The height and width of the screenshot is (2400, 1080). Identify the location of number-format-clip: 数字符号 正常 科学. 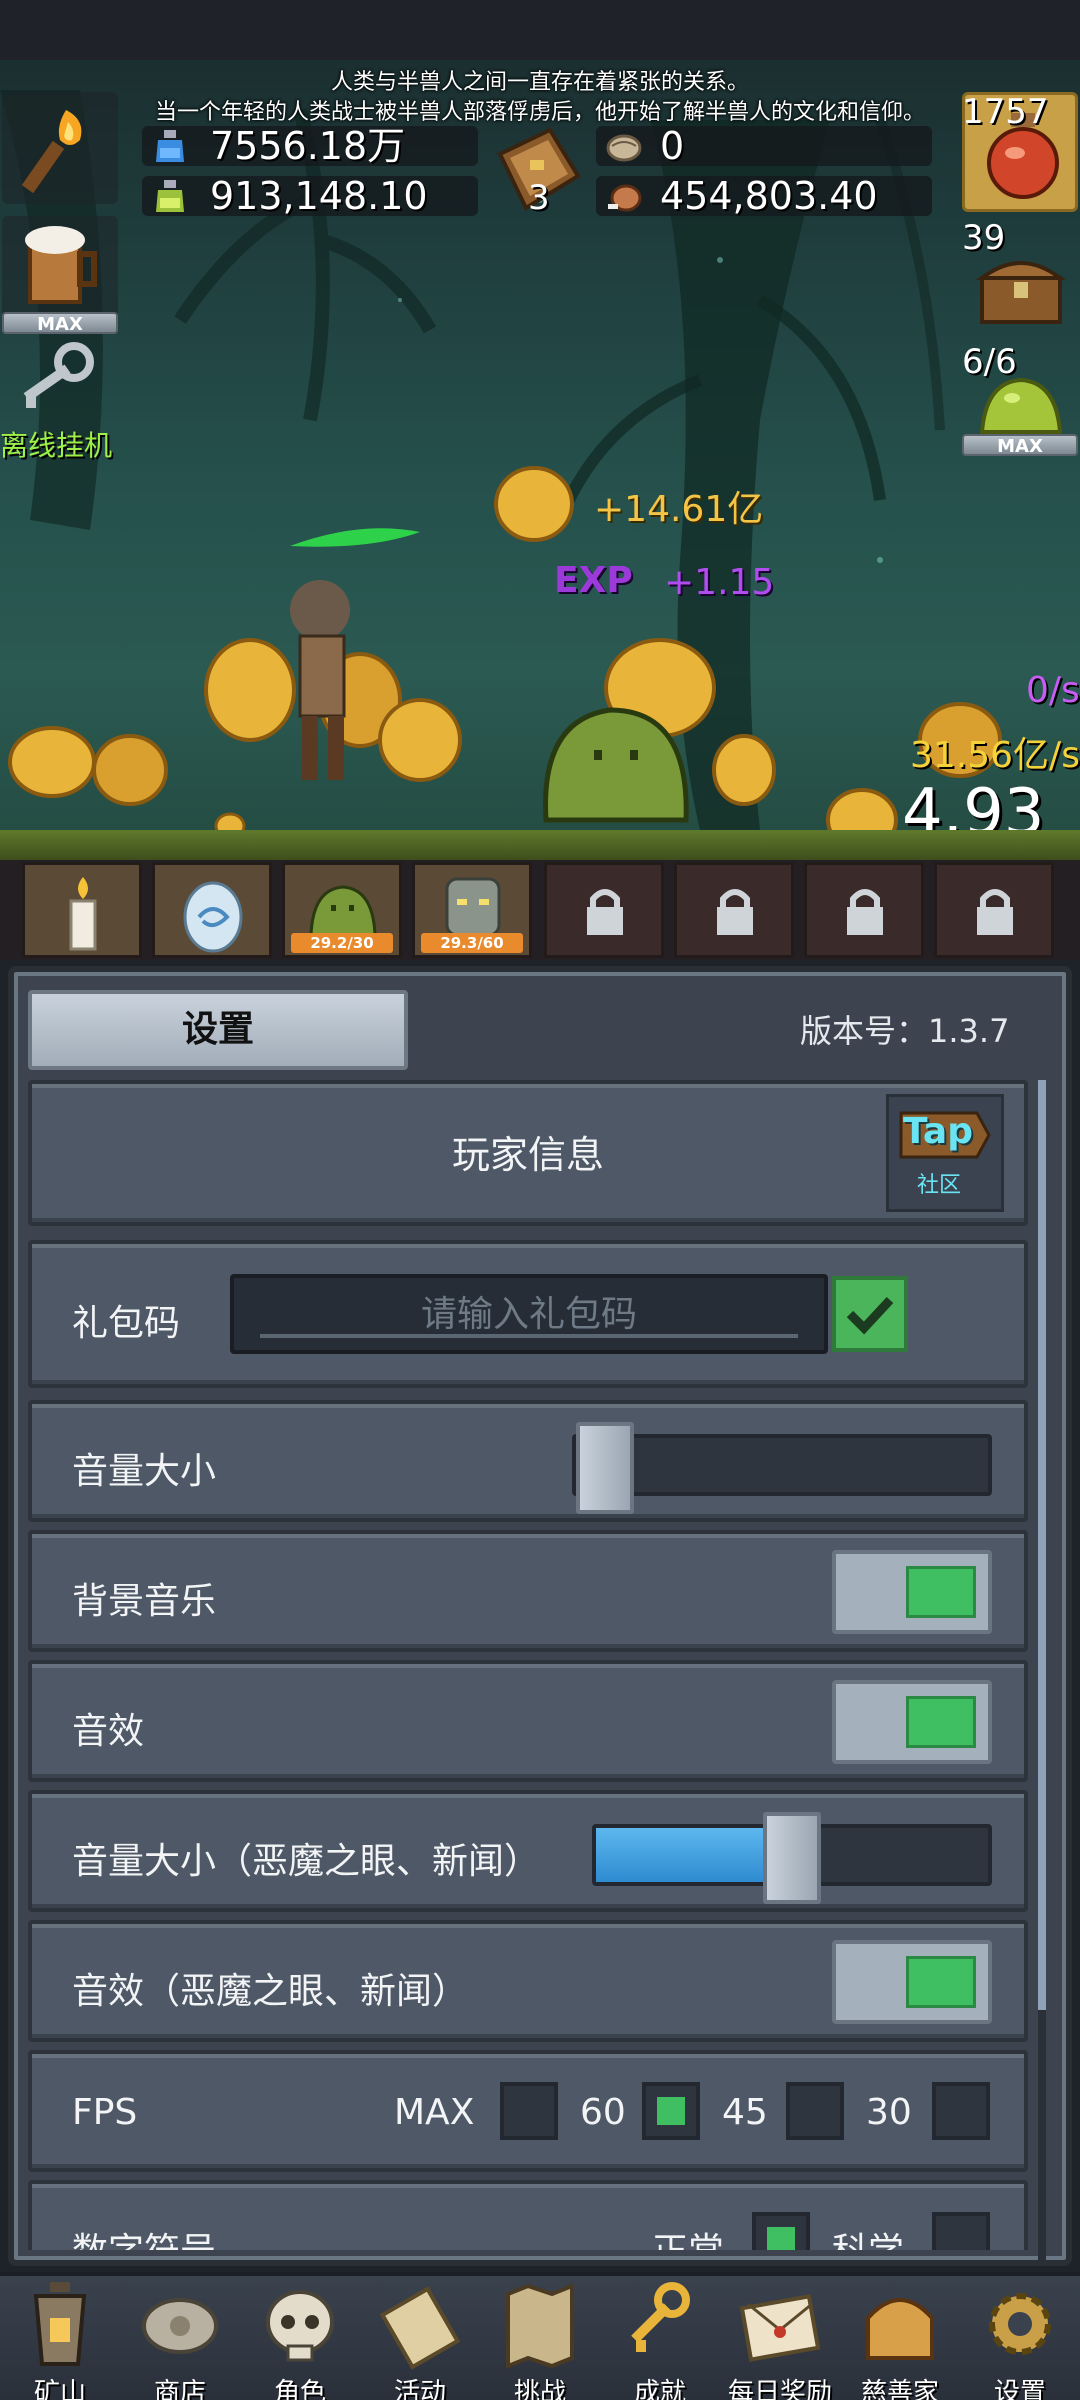
(528, 2215).